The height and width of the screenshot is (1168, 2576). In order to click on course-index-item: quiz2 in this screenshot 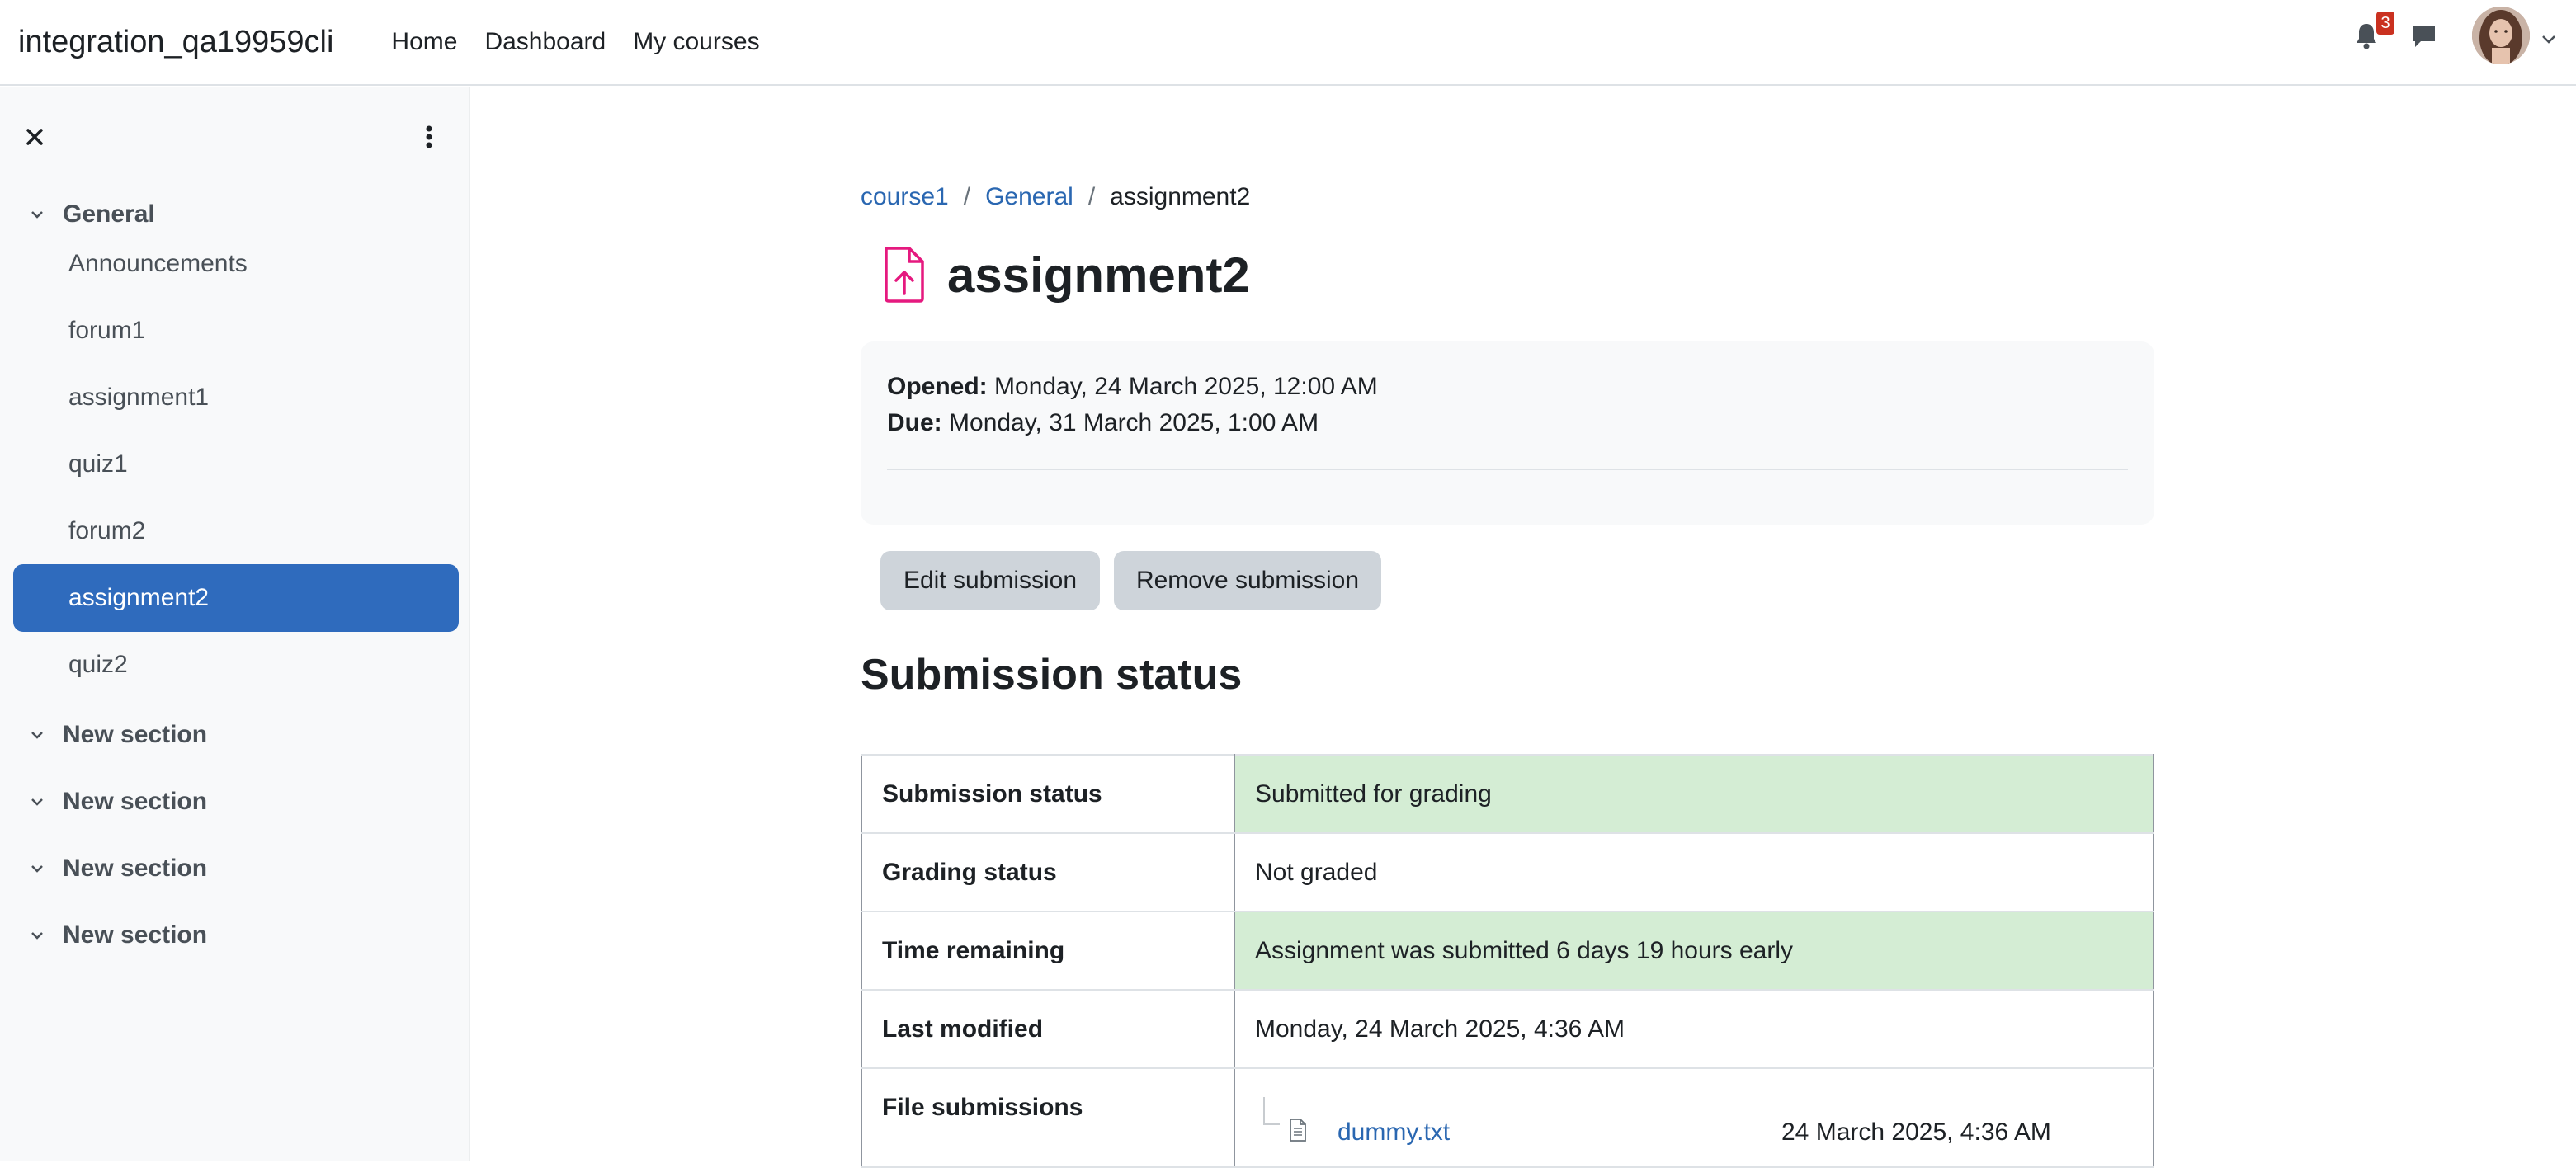, I will do `click(236, 665)`.